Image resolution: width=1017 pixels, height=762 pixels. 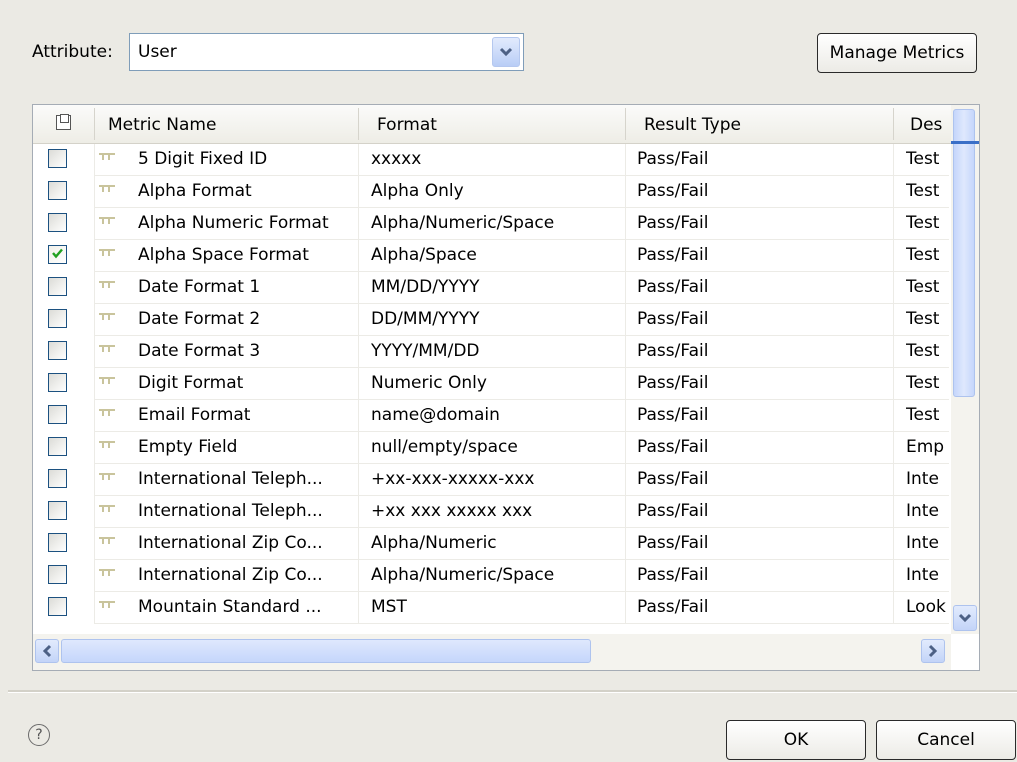 I want to click on vertical-scrollbar, so click(x=965, y=369).